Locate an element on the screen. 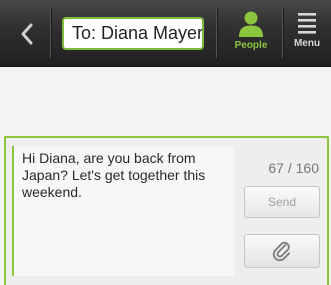  chevron-left-icon is located at coordinates (27, 34).